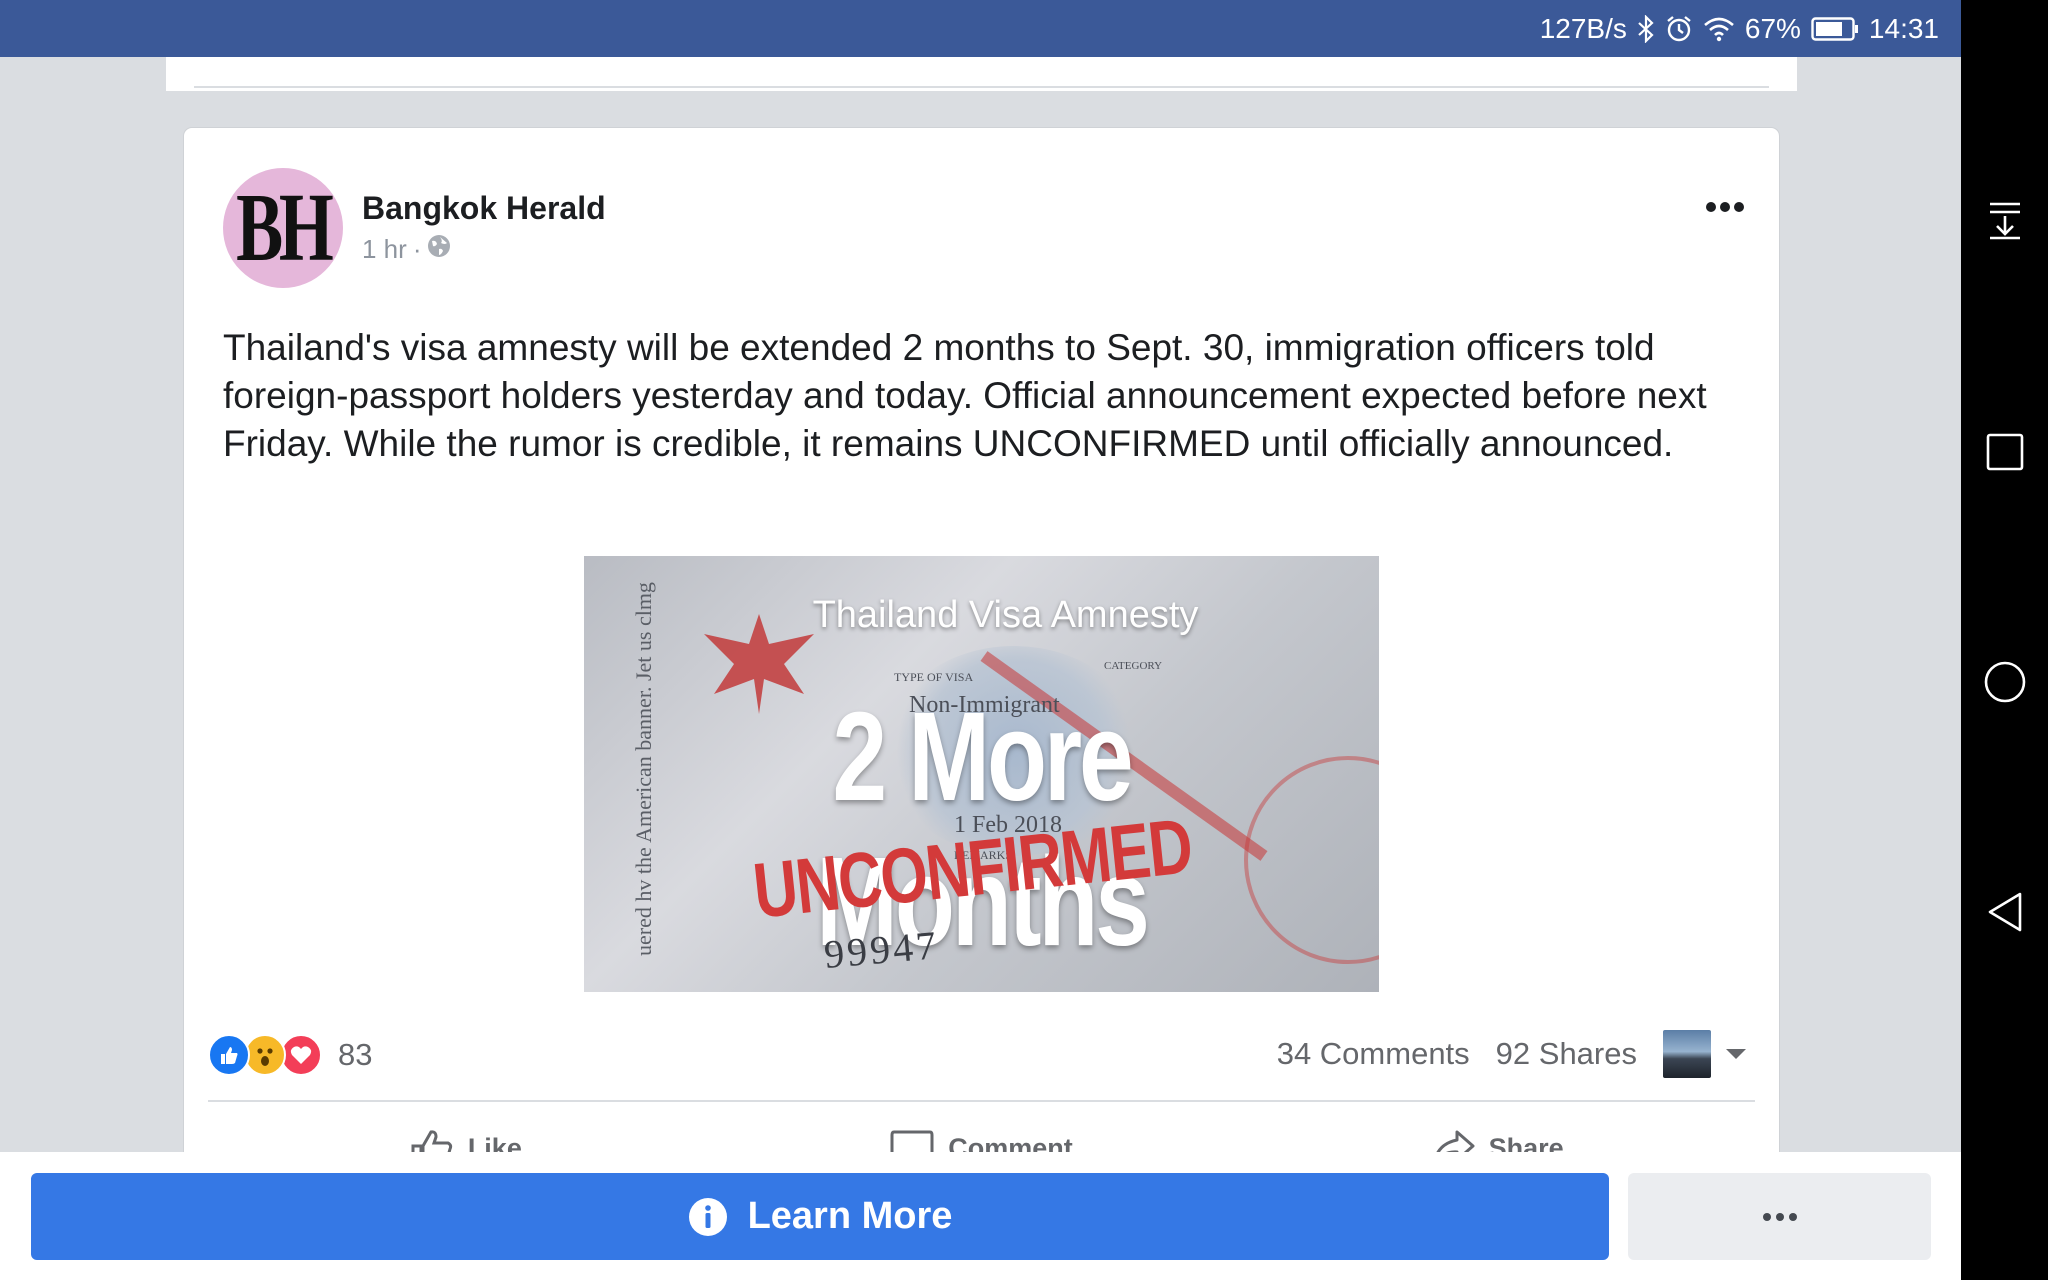 Image resolution: width=2048 pixels, height=1280 pixels. Describe the element at coordinates (1772, 28) in the screenshot. I see `battery-percent: 67%` at that location.